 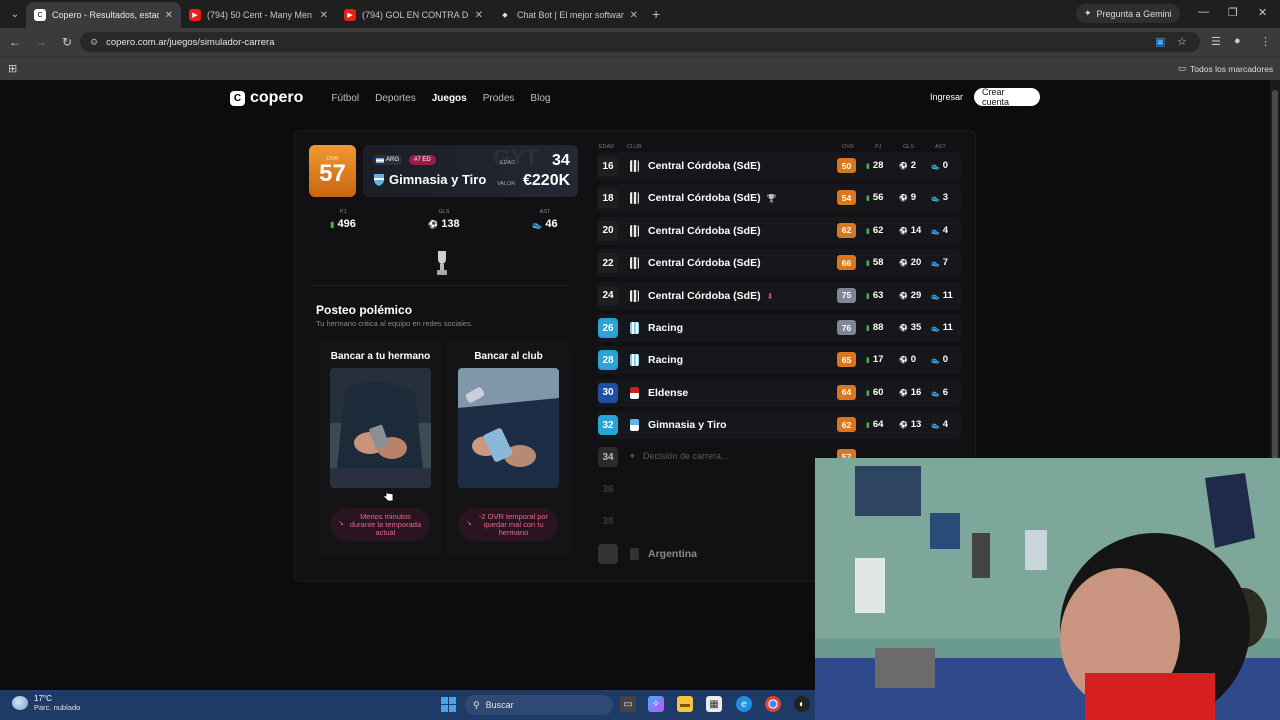 I want to click on choice-title: Bancar al club, so click(x=508, y=356).